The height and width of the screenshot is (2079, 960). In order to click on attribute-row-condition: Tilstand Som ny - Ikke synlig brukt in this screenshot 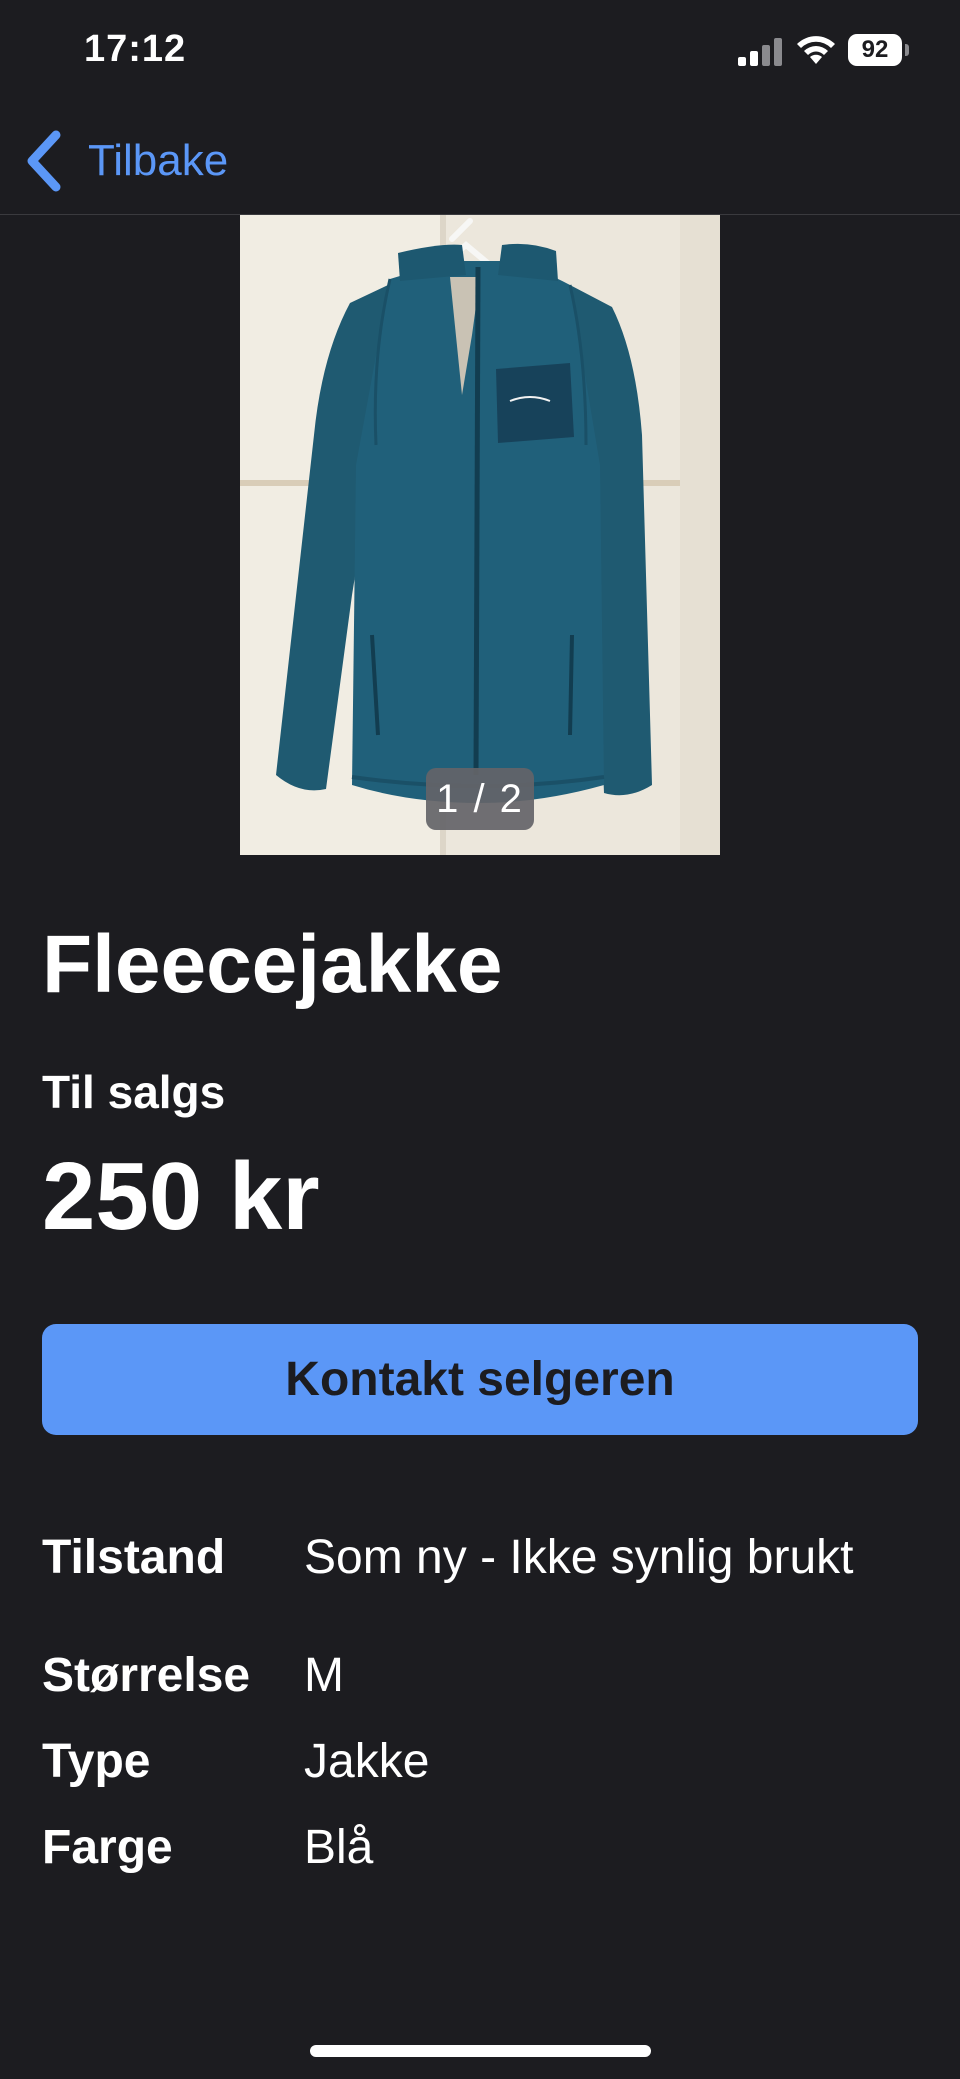, I will do `click(482, 1560)`.